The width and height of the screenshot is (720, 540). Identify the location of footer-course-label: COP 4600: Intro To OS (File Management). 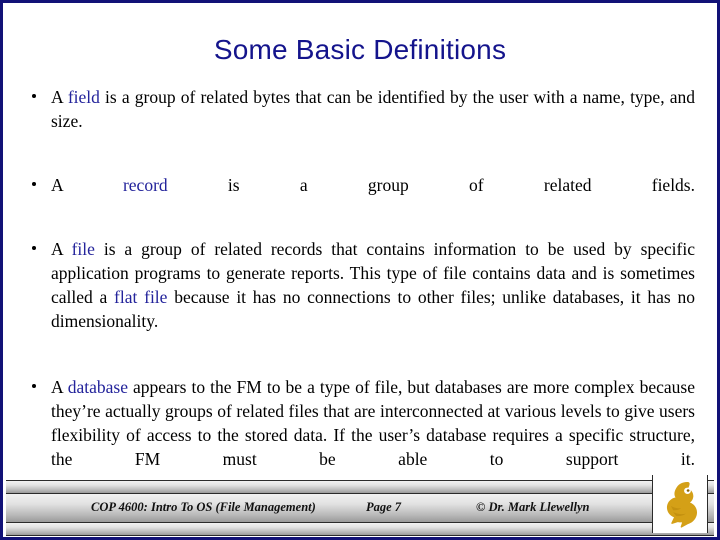
(203, 507).